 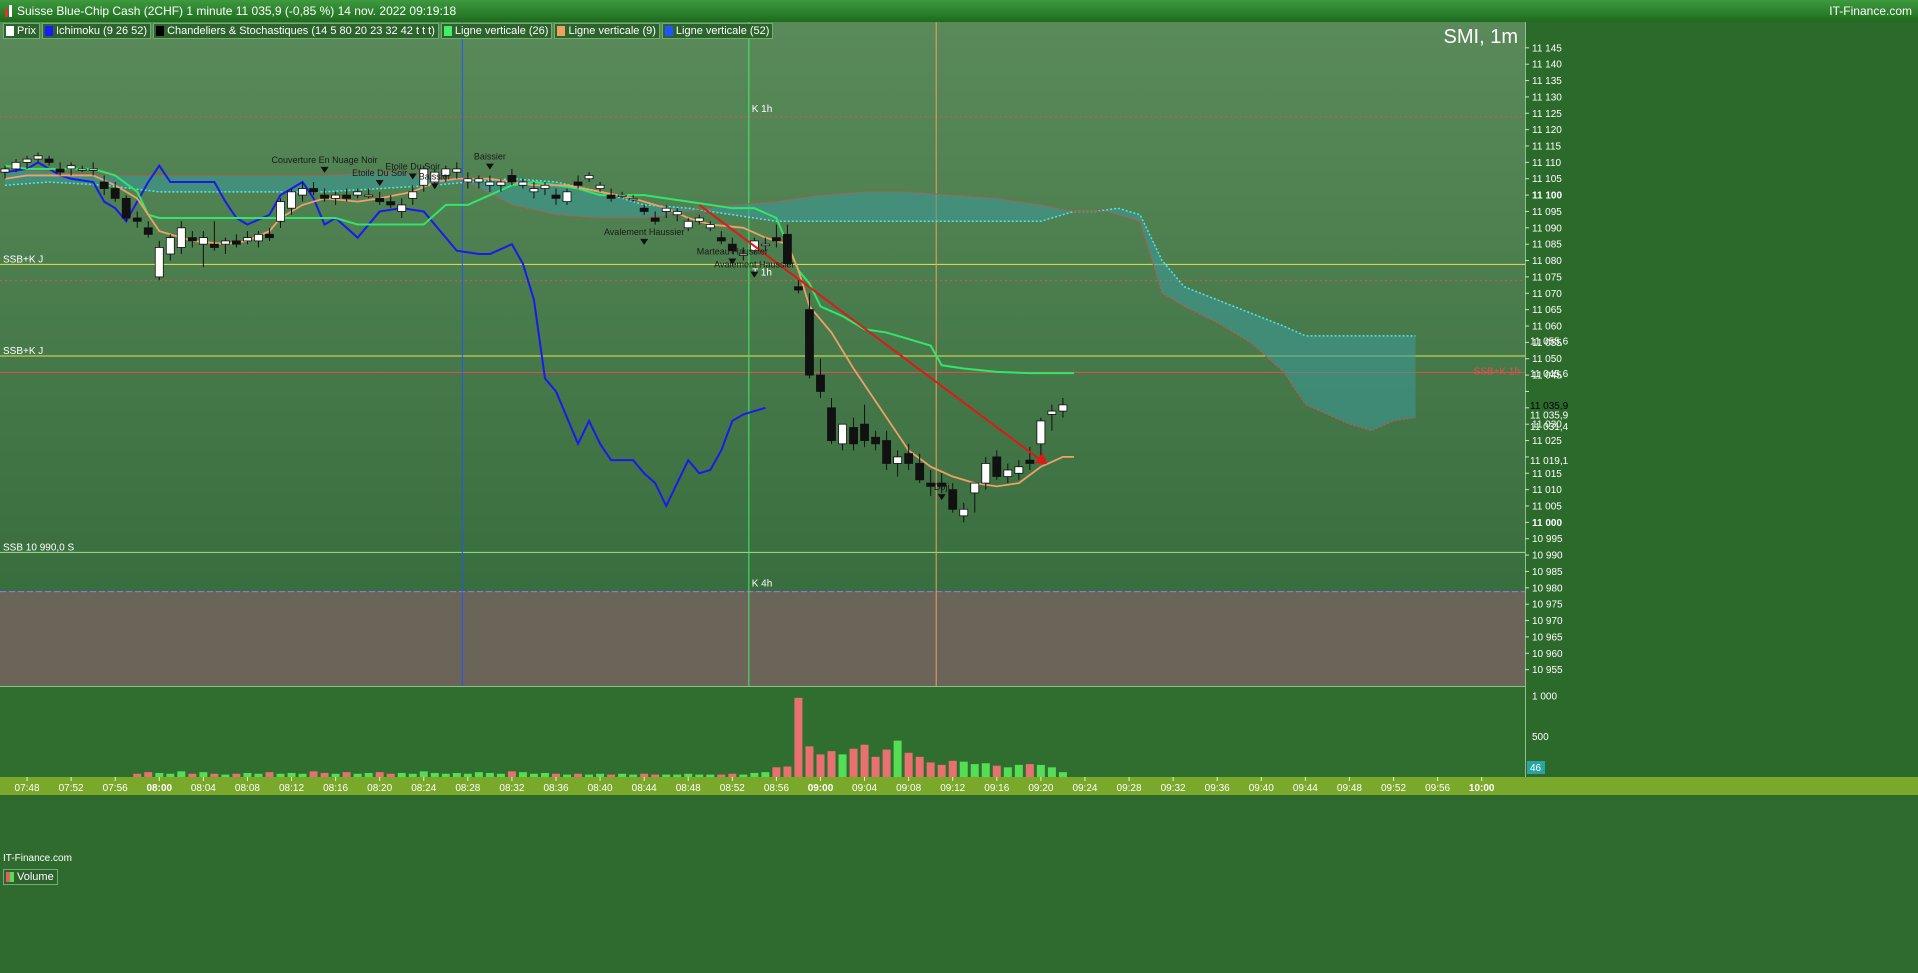 I want to click on time-tick-label: 09:04, so click(x=864, y=788).